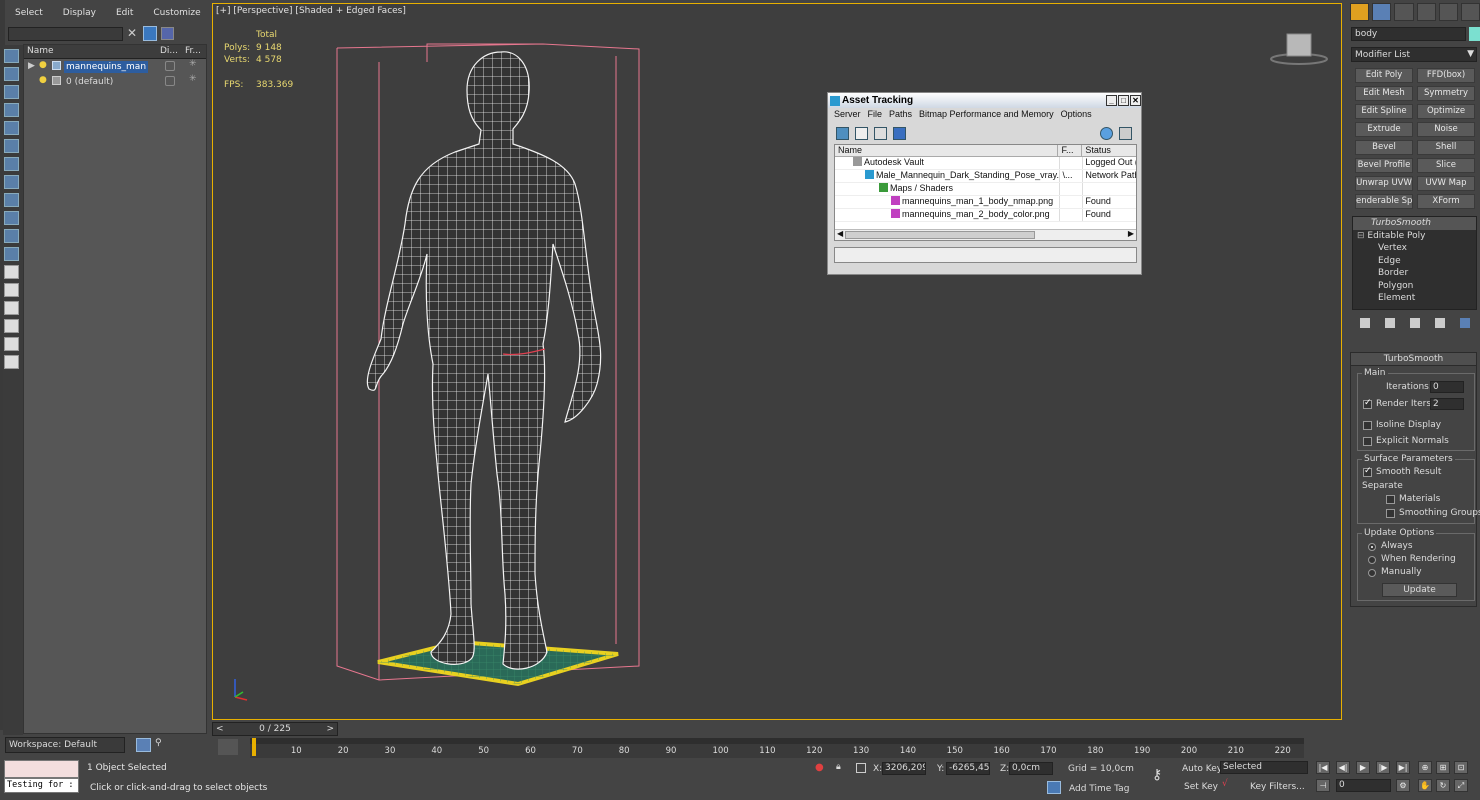 The width and height of the screenshot is (1480, 800). What do you see at coordinates (1443, 767) in the screenshot?
I see `zoom-all-icon: ⊞` at bounding box center [1443, 767].